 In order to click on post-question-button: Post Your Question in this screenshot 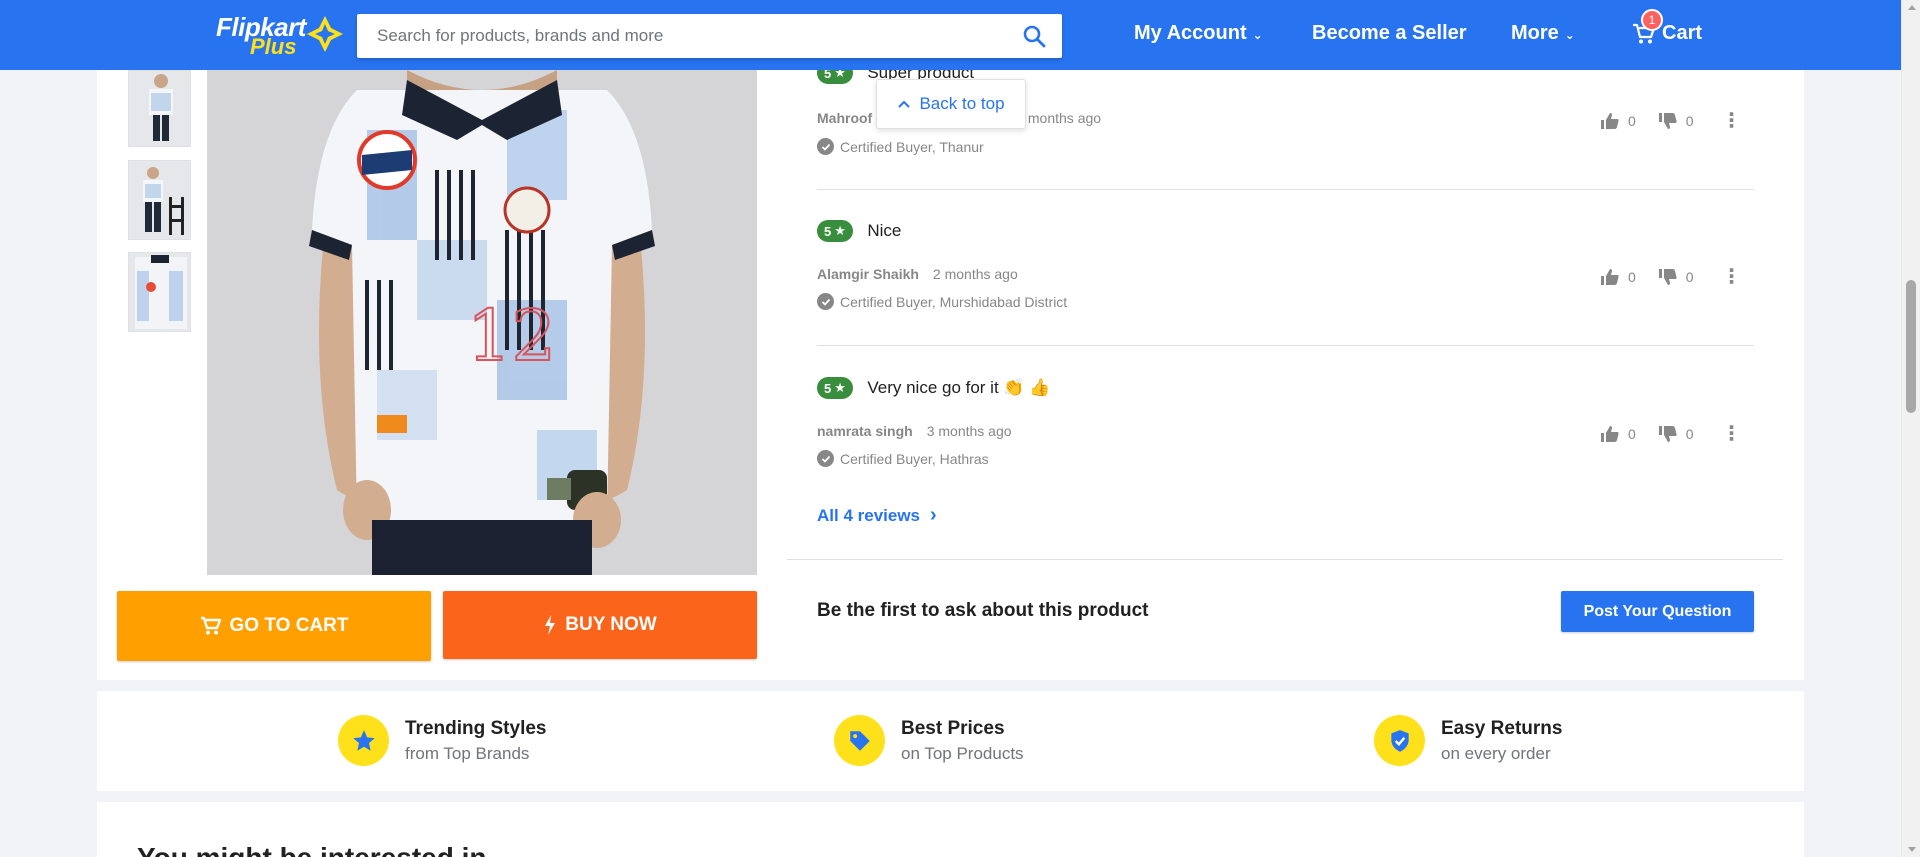, I will do `click(1657, 611)`.